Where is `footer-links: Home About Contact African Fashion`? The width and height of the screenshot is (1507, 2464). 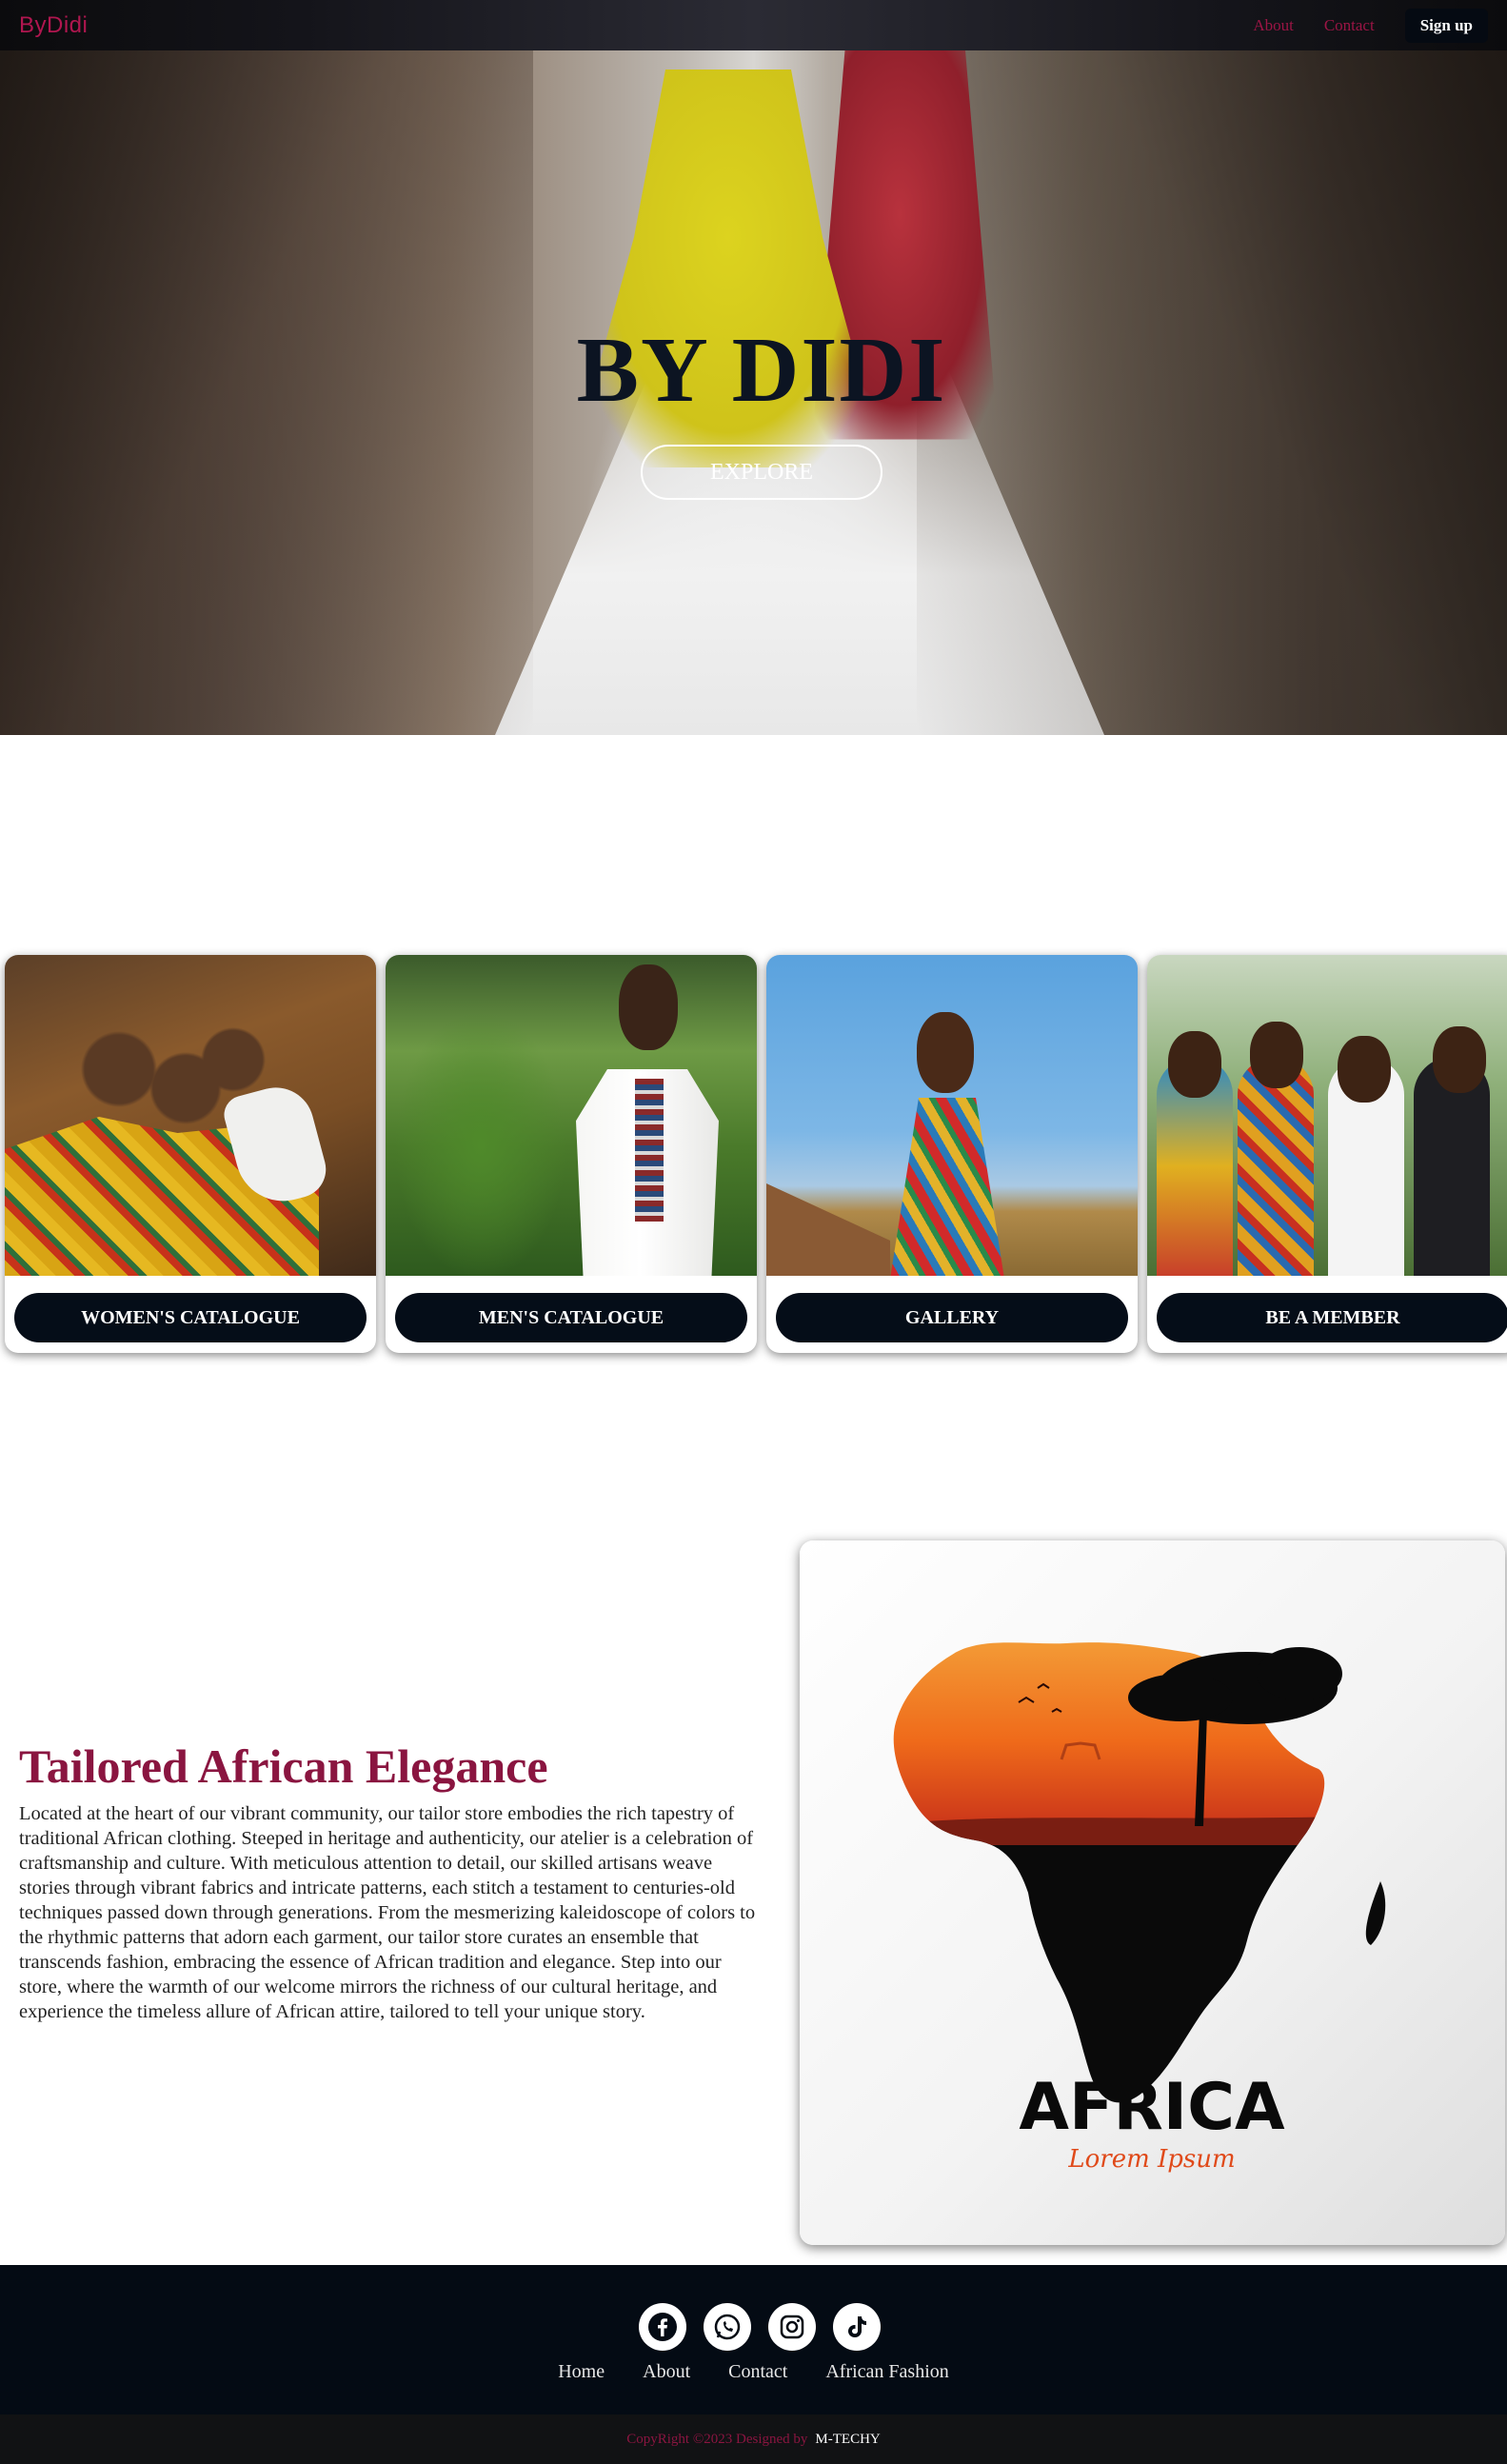 footer-links: Home About Contact African Fashion is located at coordinates (753, 2372).